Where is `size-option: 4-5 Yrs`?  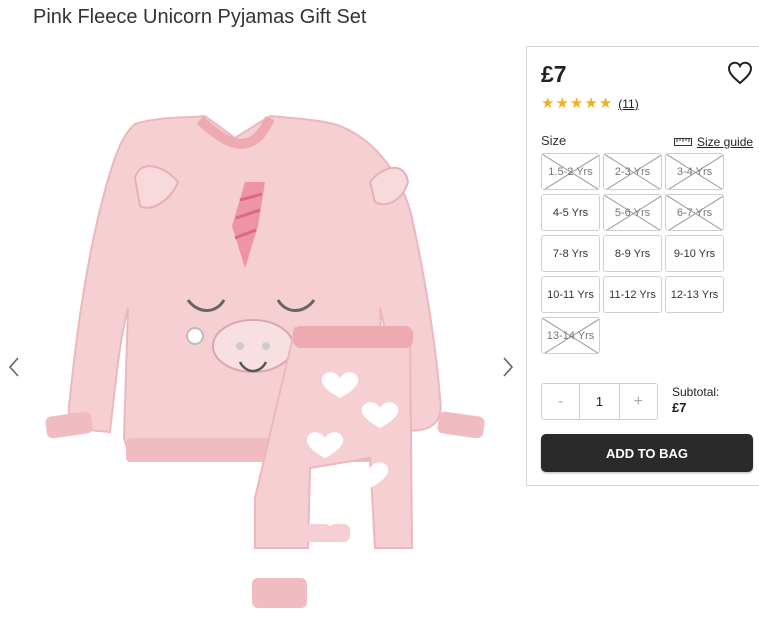 size-option: 4-5 Yrs is located at coordinates (570, 212).